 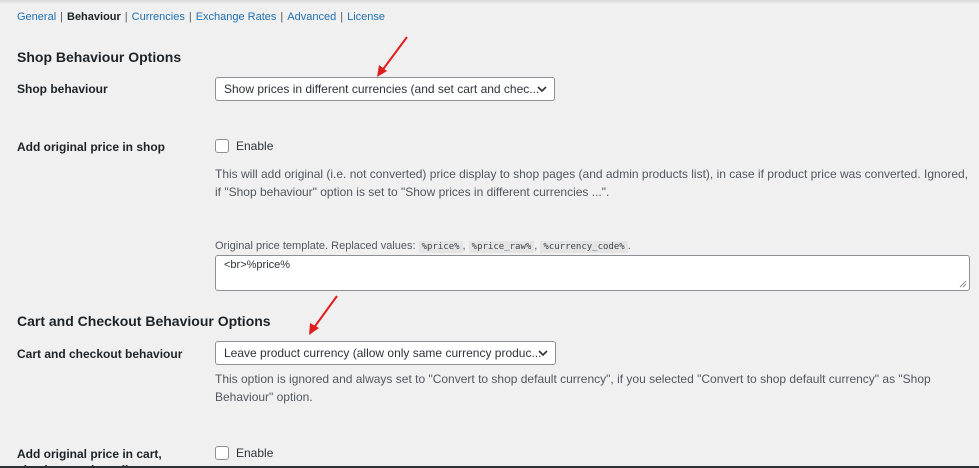 I want to click on add-original-cart-enable-label: Enable, so click(x=255, y=453).